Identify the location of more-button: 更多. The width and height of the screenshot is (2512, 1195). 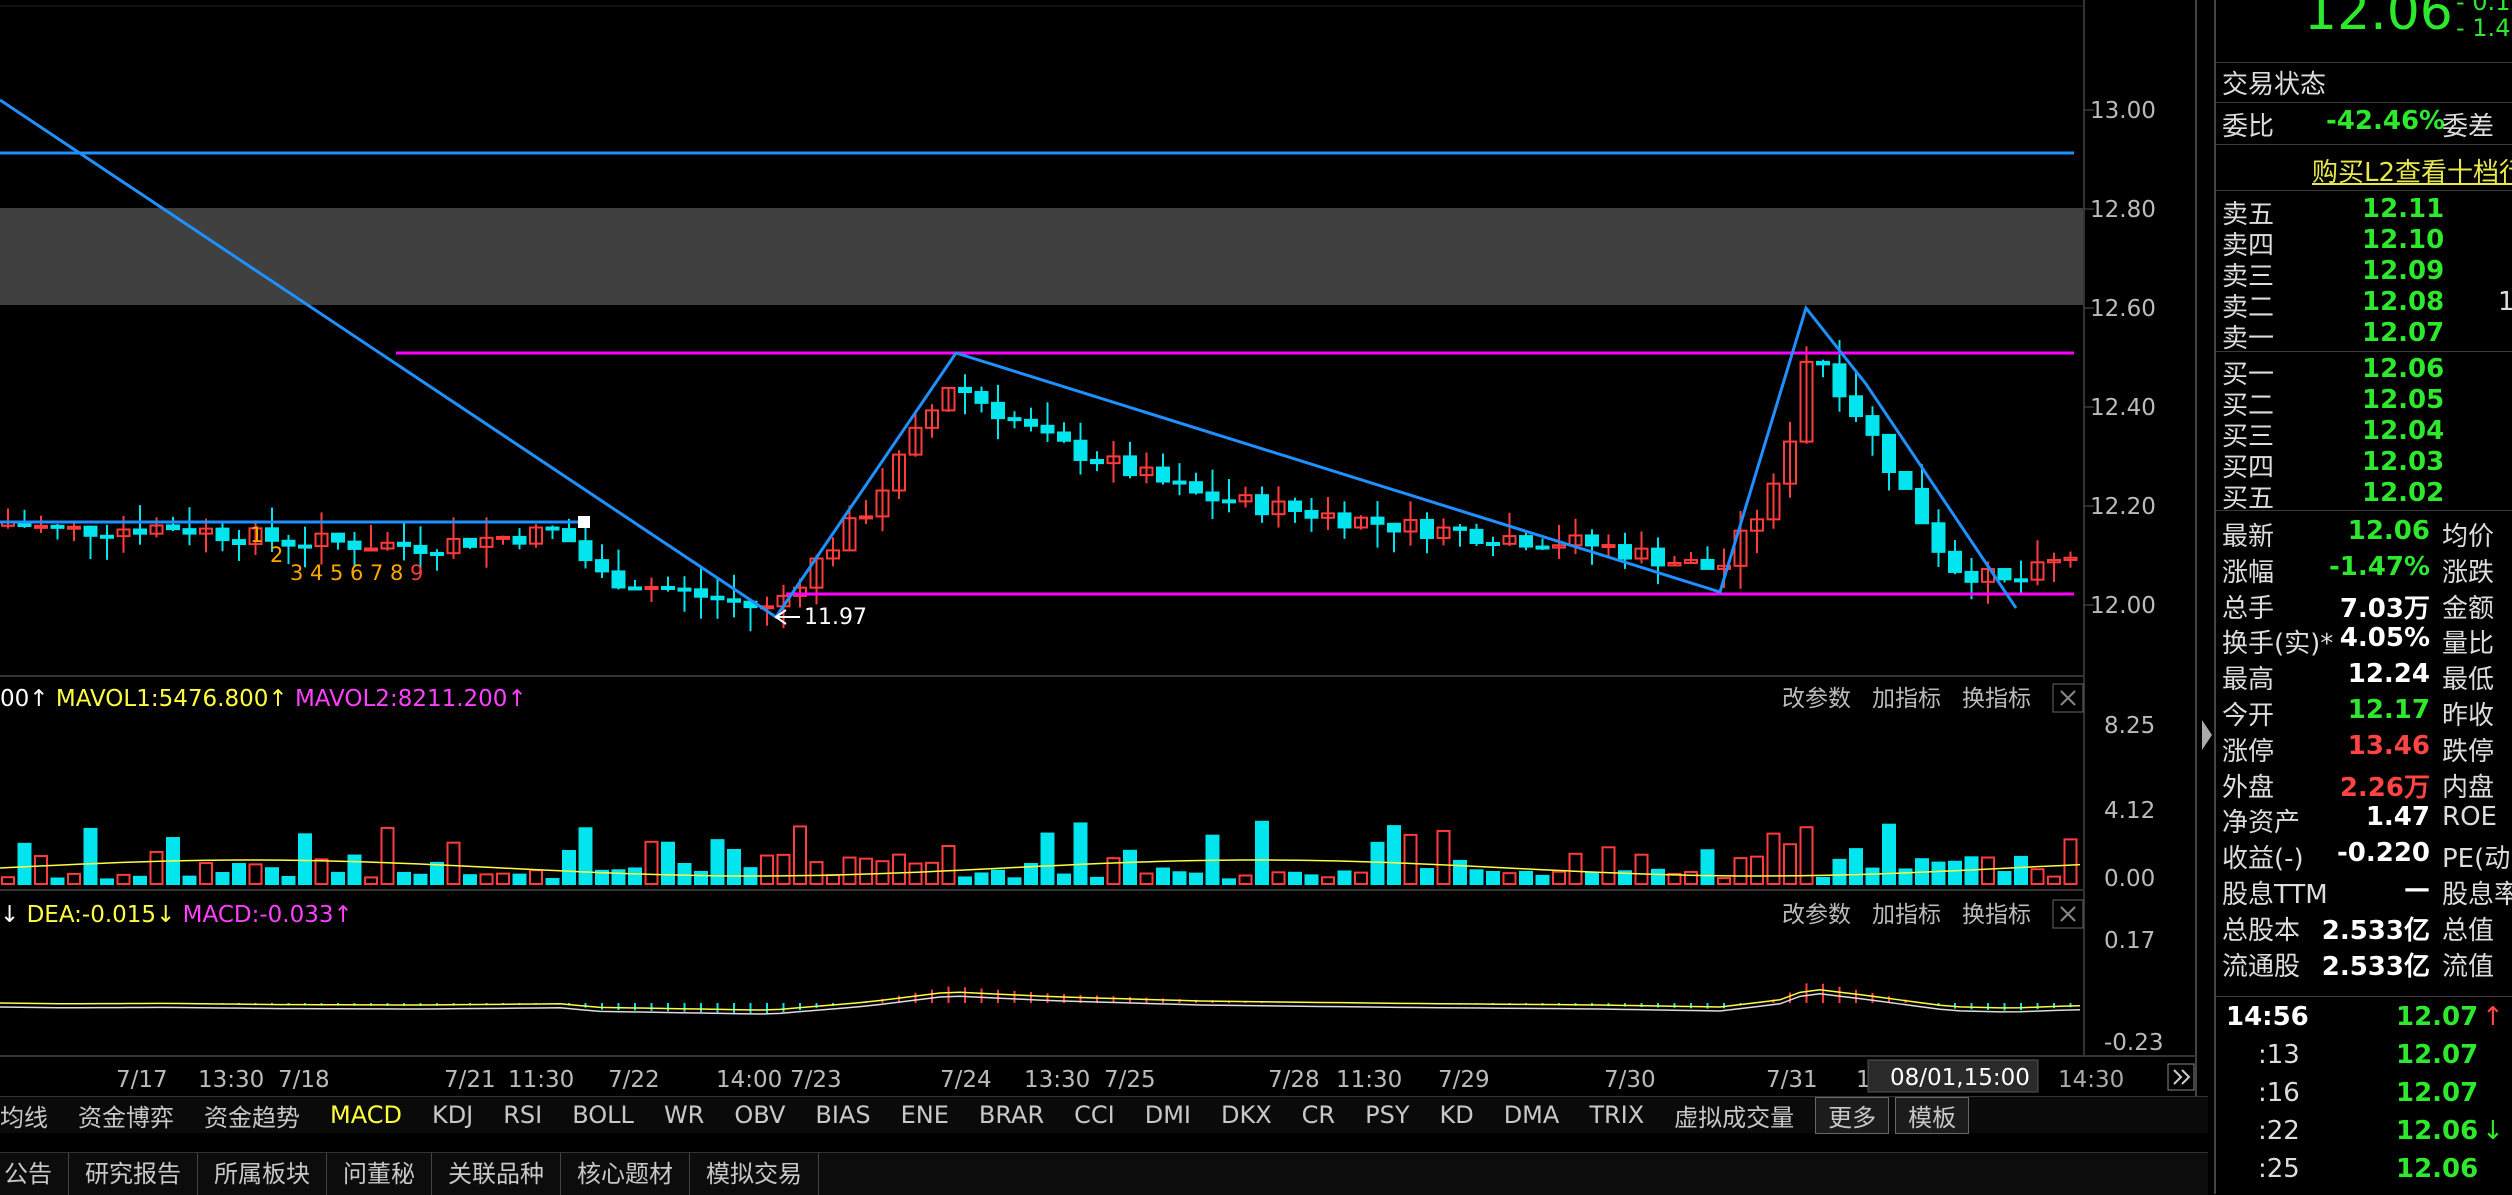
(1852, 1115).